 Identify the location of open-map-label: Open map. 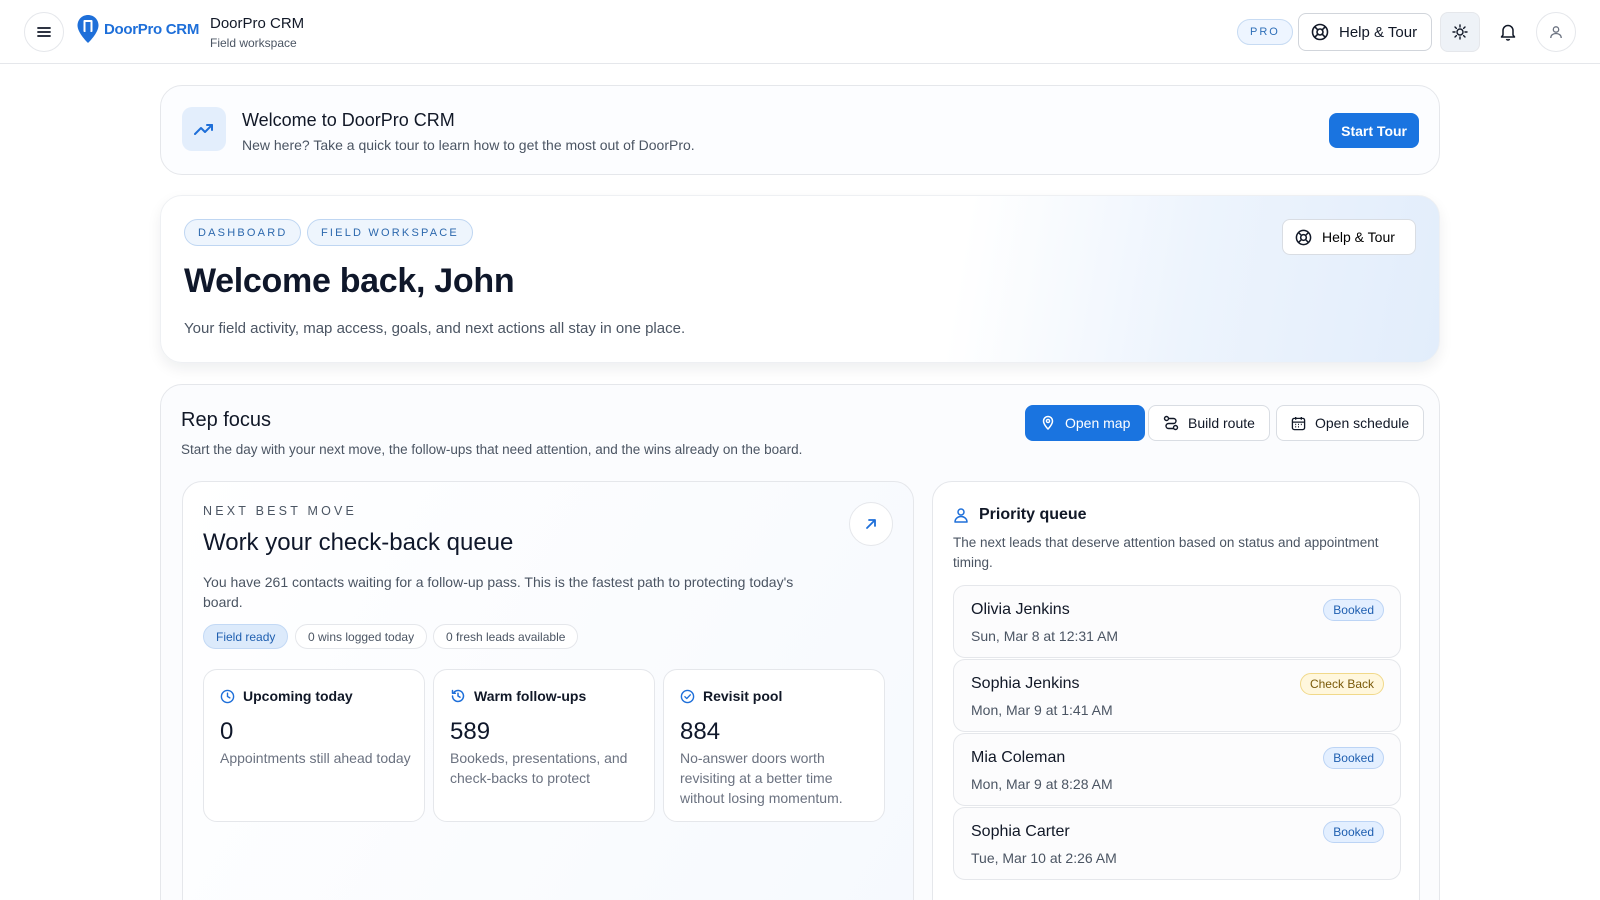
(1098, 423).